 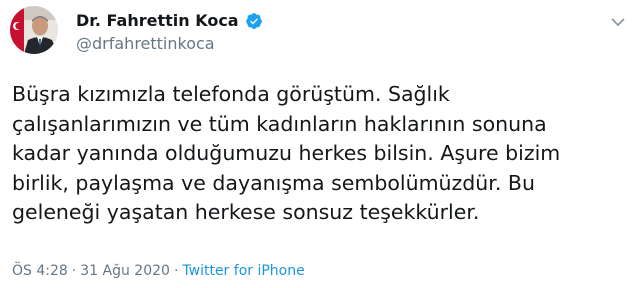 I want to click on chevron-down-icon, so click(x=618, y=22).